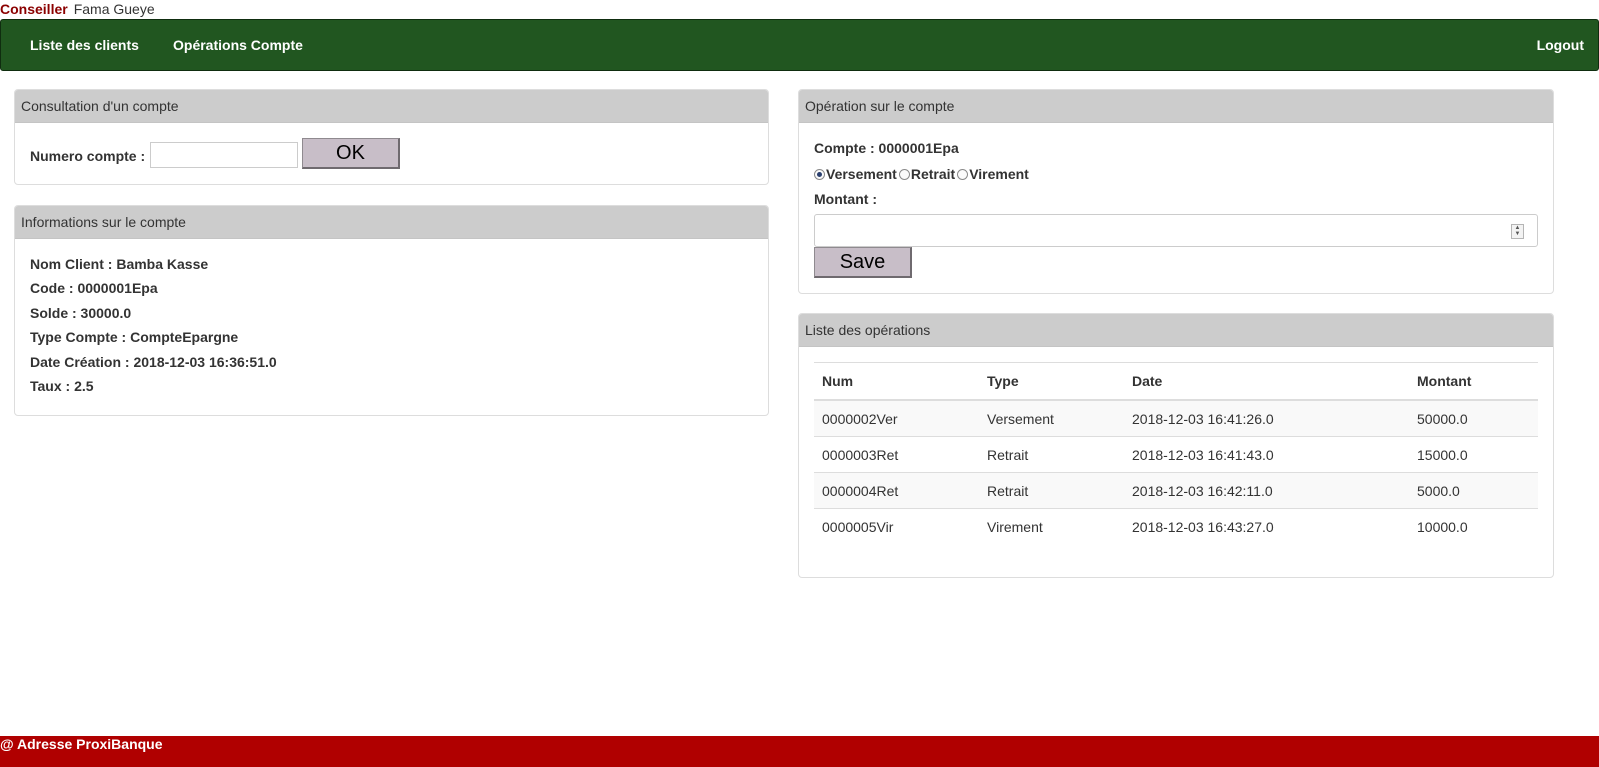 Image resolution: width=1599 pixels, height=767 pixels. I want to click on numero-compte-label: Numero compte :, so click(88, 156).